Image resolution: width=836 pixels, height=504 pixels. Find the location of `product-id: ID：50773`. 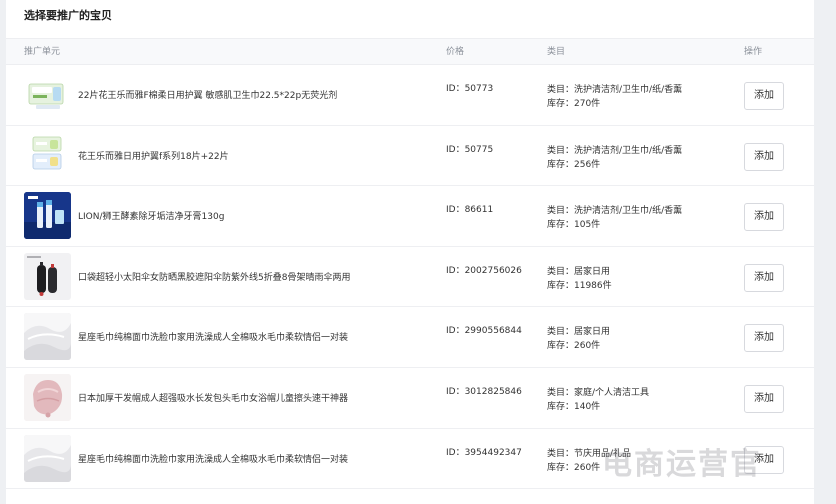

product-id: ID：50773 is located at coordinates (470, 89).